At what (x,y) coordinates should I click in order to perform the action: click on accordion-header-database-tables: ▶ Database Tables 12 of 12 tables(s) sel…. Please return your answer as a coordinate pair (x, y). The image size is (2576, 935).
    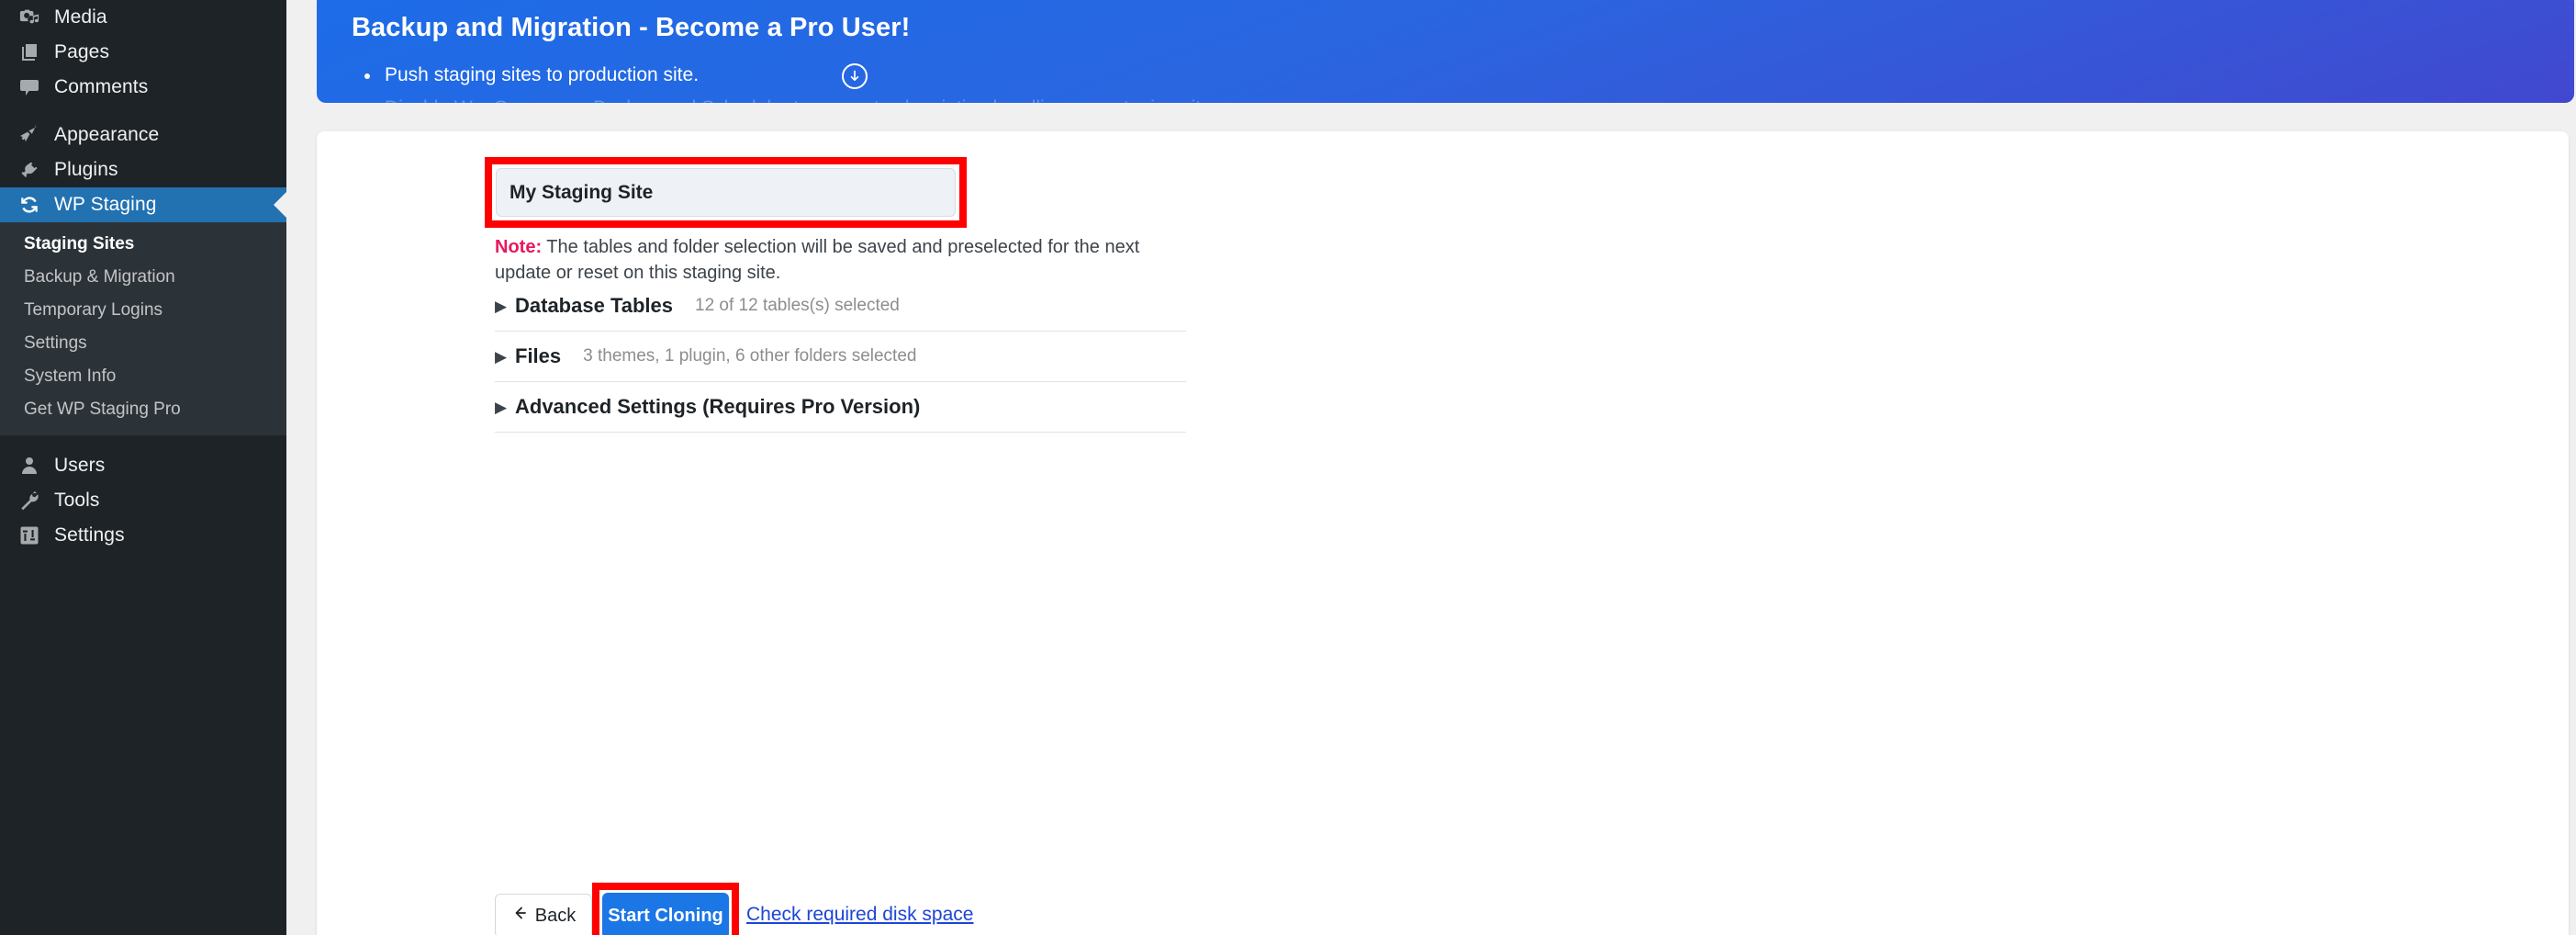
    Looking at the image, I should click on (840, 306).